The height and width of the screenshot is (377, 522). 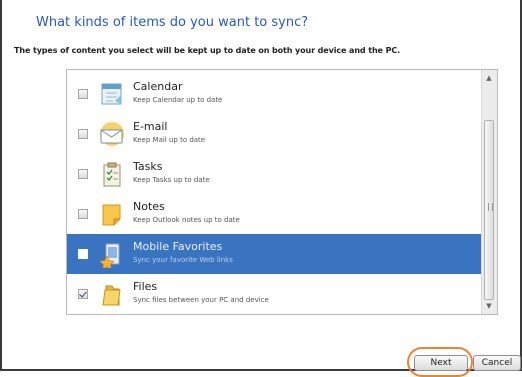 I want to click on cancel-button: Cancel, so click(x=497, y=363).